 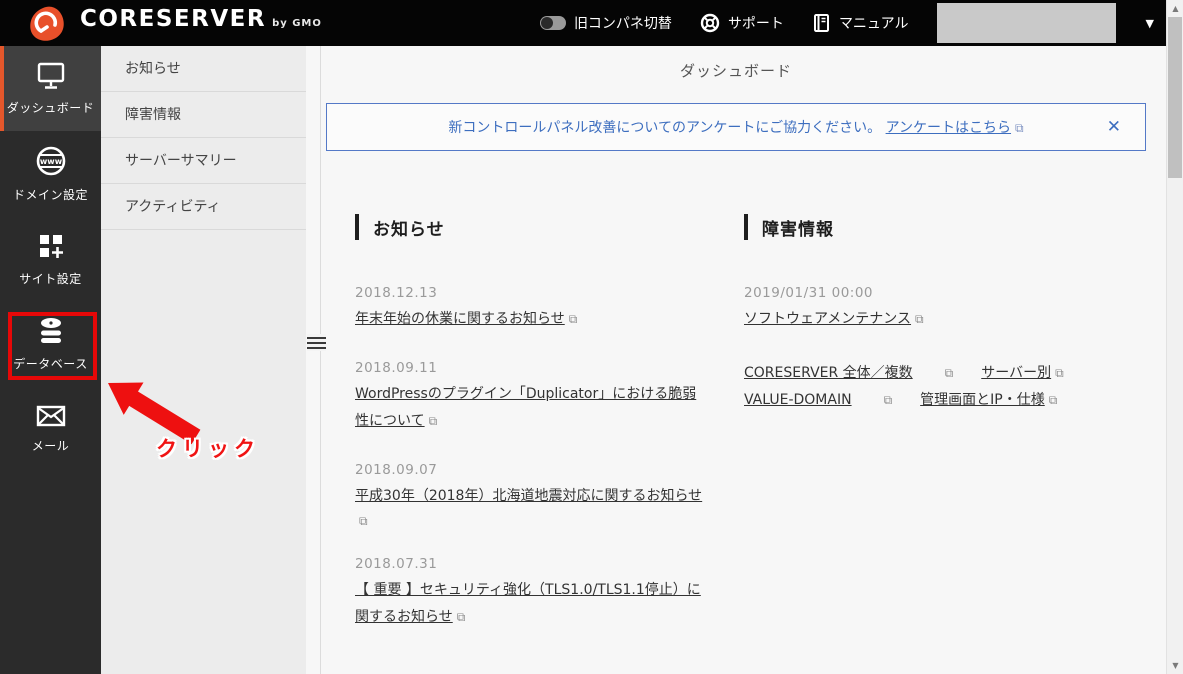 What do you see at coordinates (622, 24) in the screenshot?
I see `legacy-panel-toggle-label: 旧コンパネ切替` at bounding box center [622, 24].